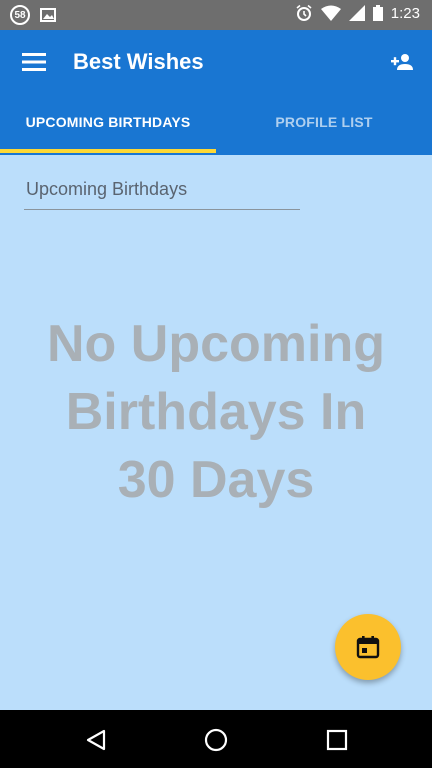  What do you see at coordinates (337, 740) in the screenshot?
I see `recents-icon` at bounding box center [337, 740].